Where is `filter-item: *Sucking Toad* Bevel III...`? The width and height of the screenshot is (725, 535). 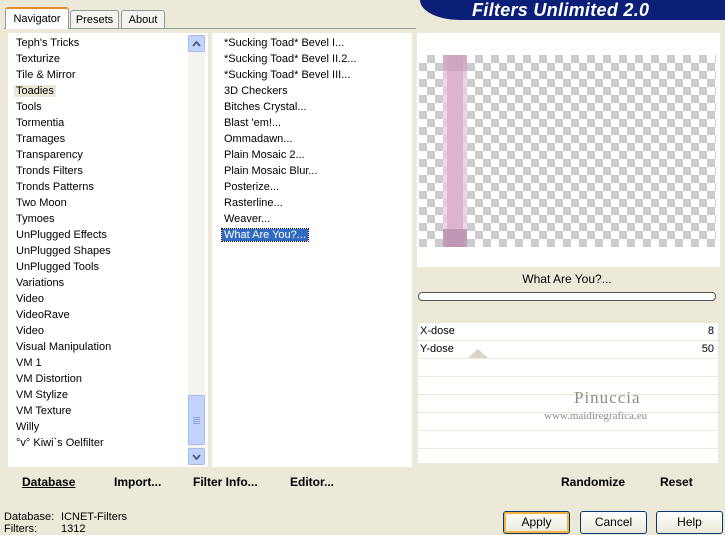
filter-item: *Sucking Toad* Bevel III... is located at coordinates (315, 75).